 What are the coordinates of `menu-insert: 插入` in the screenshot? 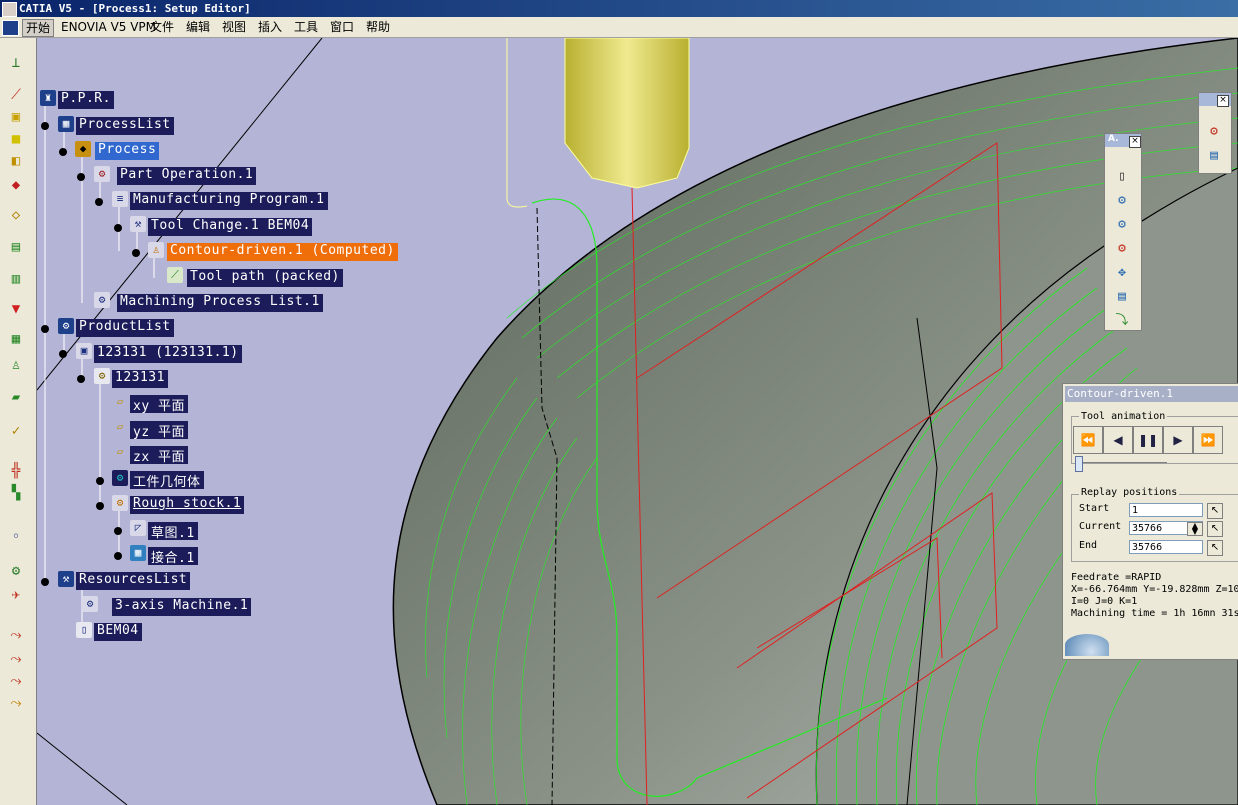 It's located at (270, 27).